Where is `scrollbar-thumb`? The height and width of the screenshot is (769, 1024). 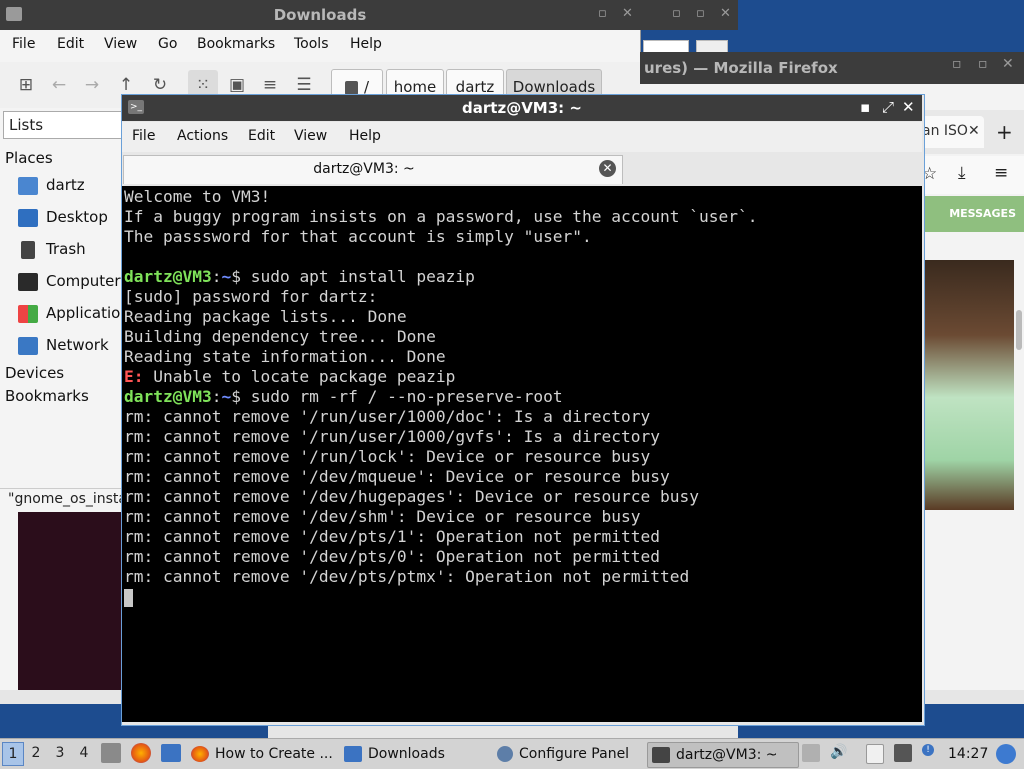 scrollbar-thumb is located at coordinates (1019, 330).